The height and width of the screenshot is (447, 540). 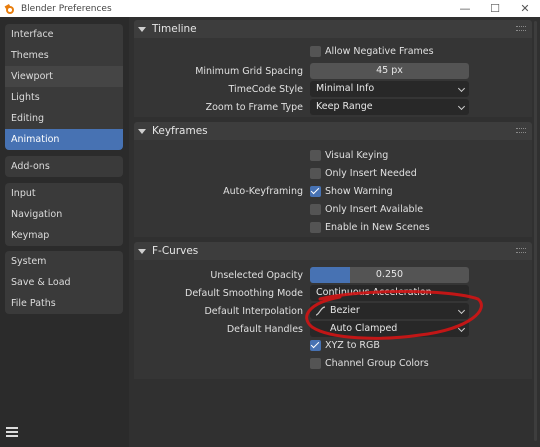 What do you see at coordinates (244, 293) in the screenshot?
I see `default-smoothing-mode-label: Default Smoothing Mode` at bounding box center [244, 293].